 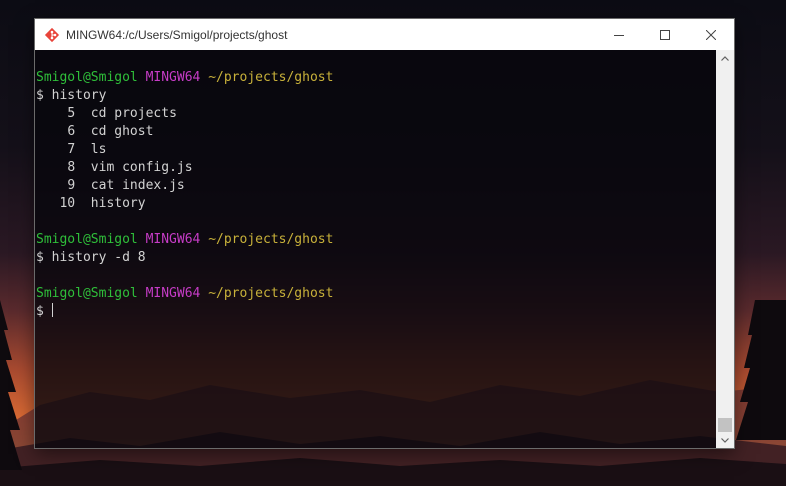 I want to click on history-number: 7, so click(x=71, y=149).